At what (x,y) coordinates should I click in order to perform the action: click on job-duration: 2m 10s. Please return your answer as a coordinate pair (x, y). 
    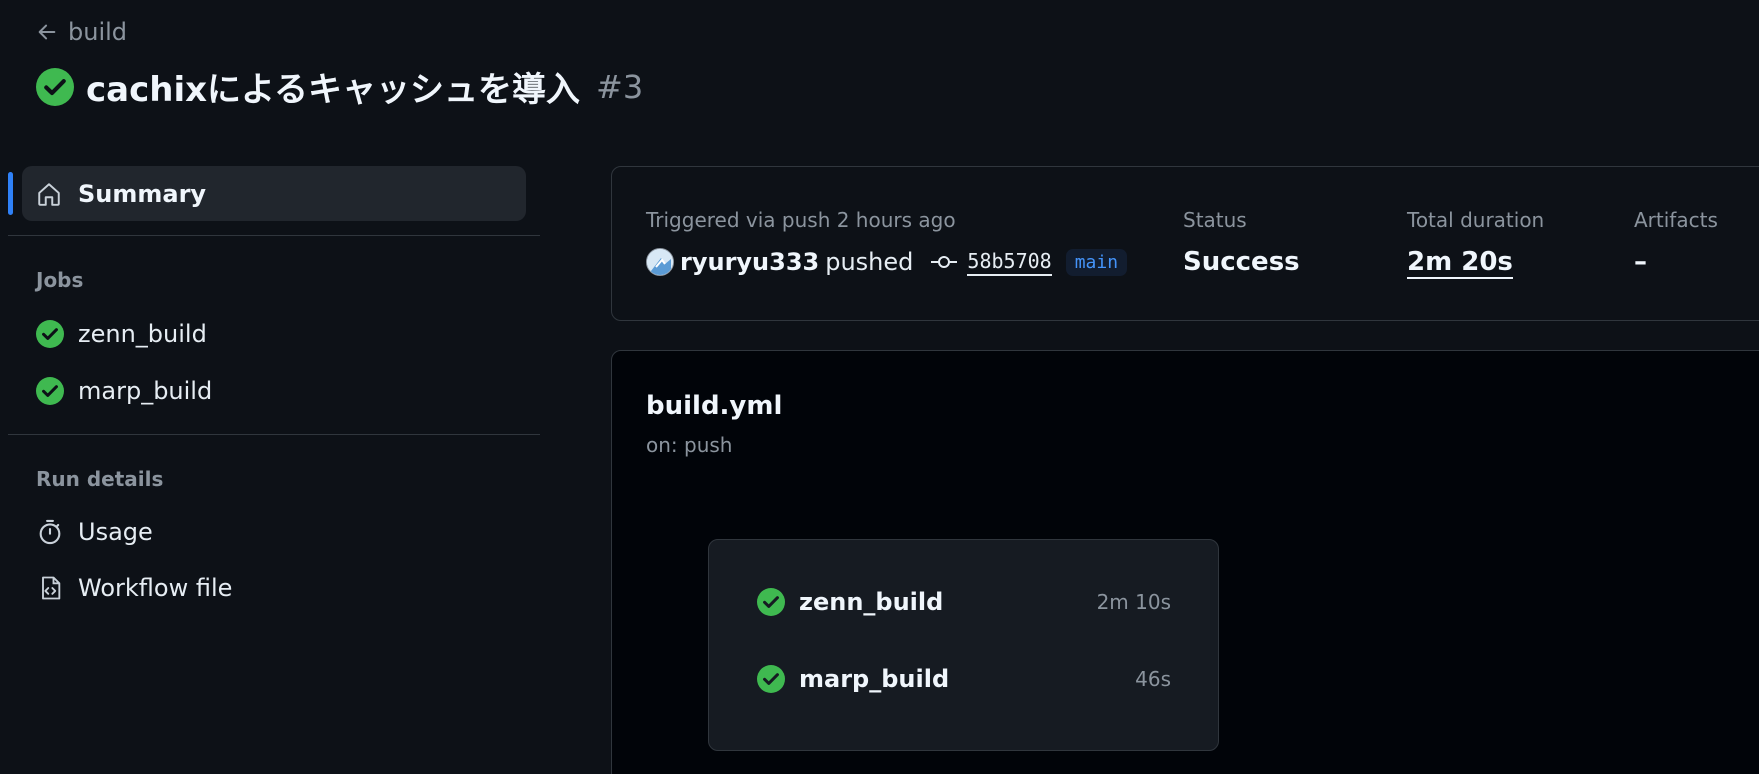
    Looking at the image, I should click on (1133, 602).